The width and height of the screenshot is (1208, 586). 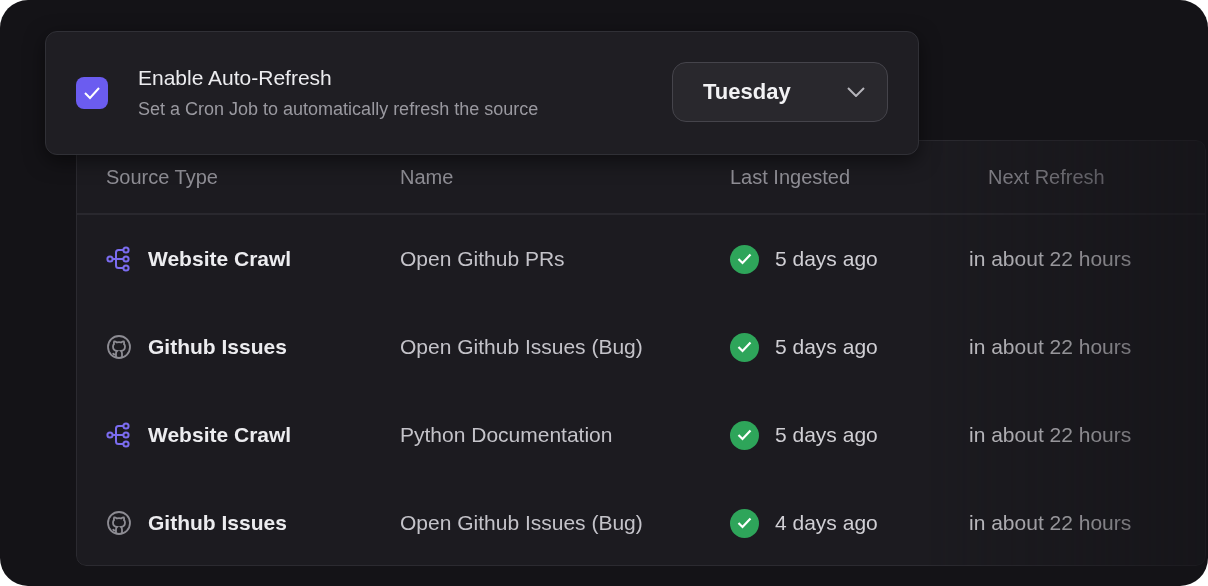 I want to click on column-header: Next Refresh, so click(x=1046, y=177).